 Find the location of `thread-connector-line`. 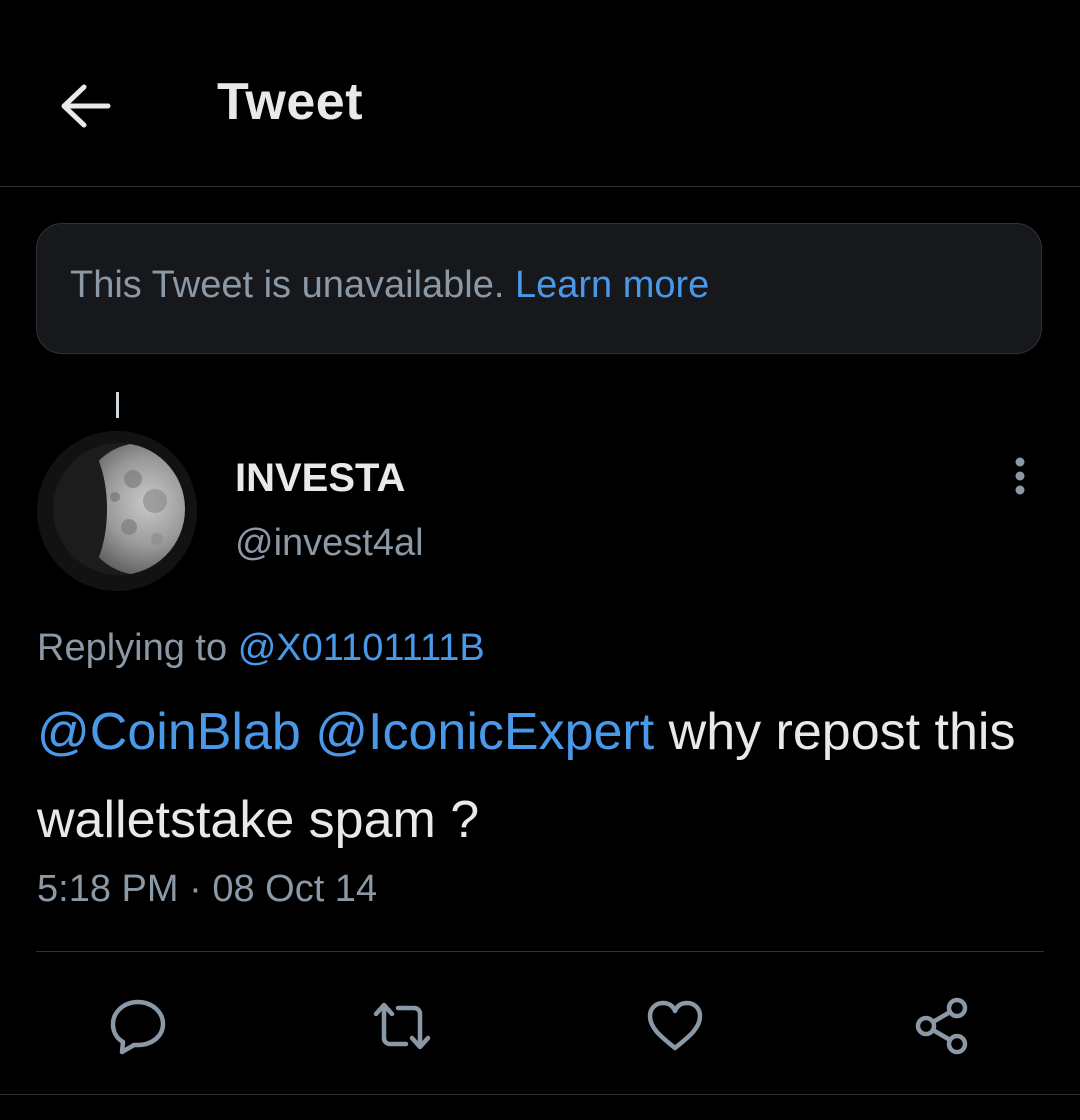

thread-connector-line is located at coordinates (117, 405).